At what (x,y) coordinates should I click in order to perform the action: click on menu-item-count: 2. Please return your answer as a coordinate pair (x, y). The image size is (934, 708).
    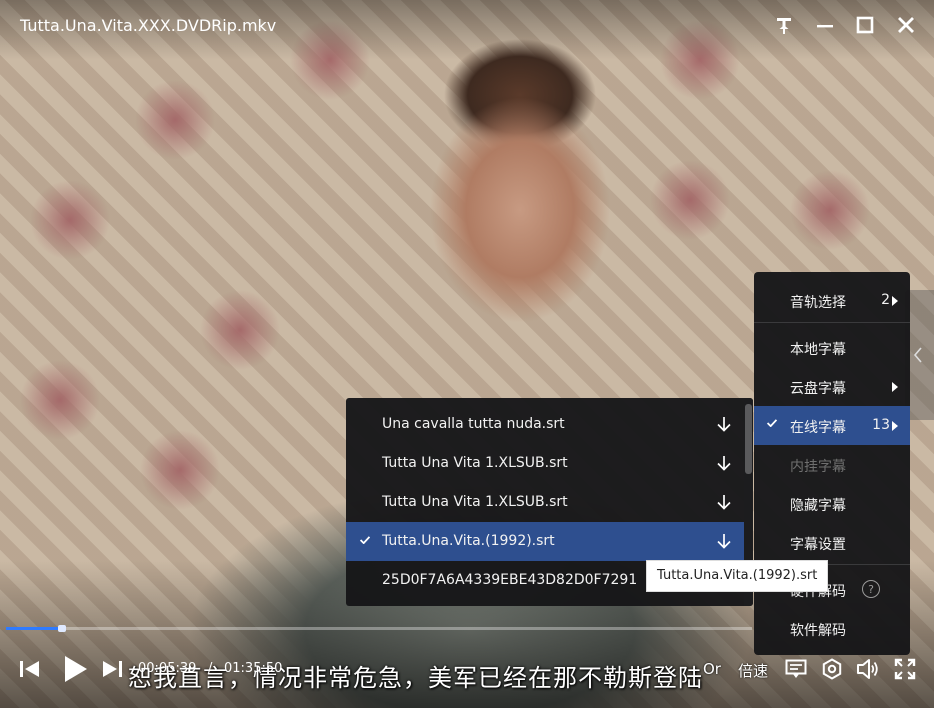
    Looking at the image, I should click on (885, 300).